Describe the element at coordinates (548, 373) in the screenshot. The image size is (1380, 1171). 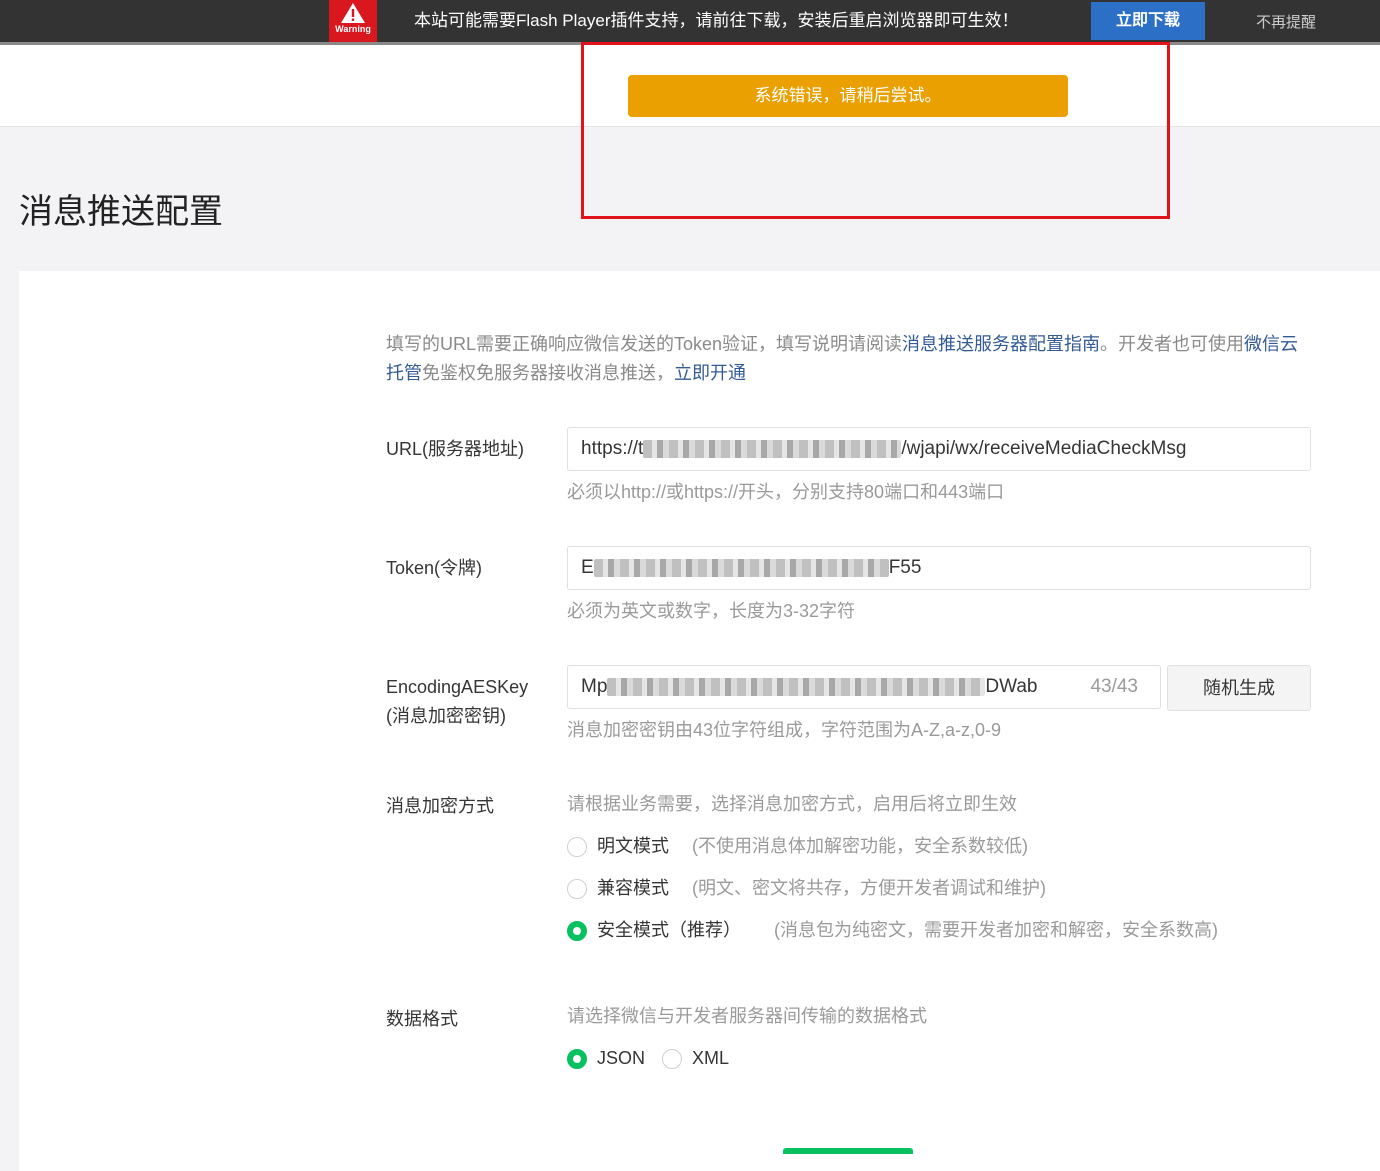
I see `intro-text-3: 免鉴权免服务器接收消息推送，` at that location.